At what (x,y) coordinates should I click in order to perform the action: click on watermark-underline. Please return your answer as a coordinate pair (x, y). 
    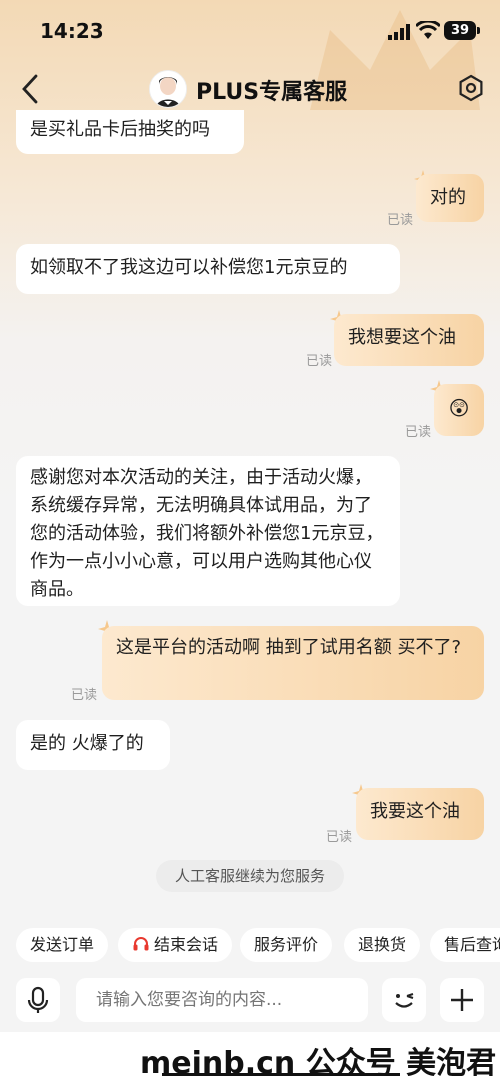
    Looking at the image, I should click on (281, 1074).